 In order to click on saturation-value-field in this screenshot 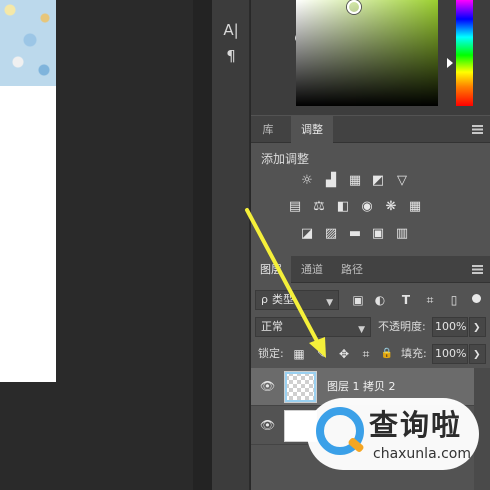, I will do `click(367, 53)`.